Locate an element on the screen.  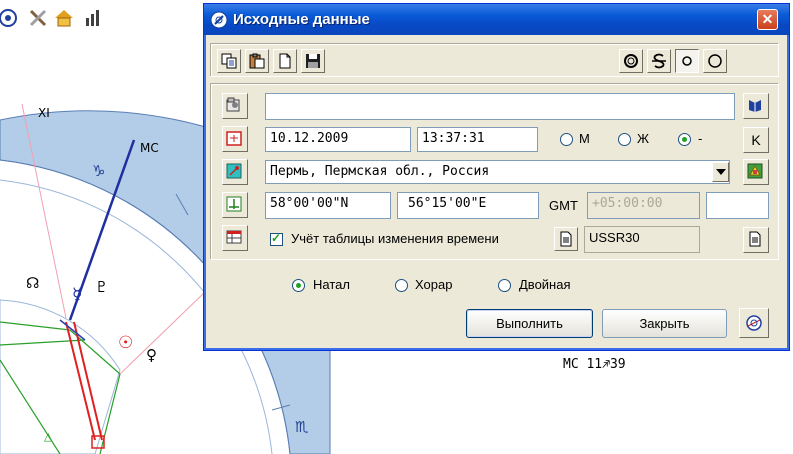
date-input: 10.12.2009 is located at coordinates (338, 139).